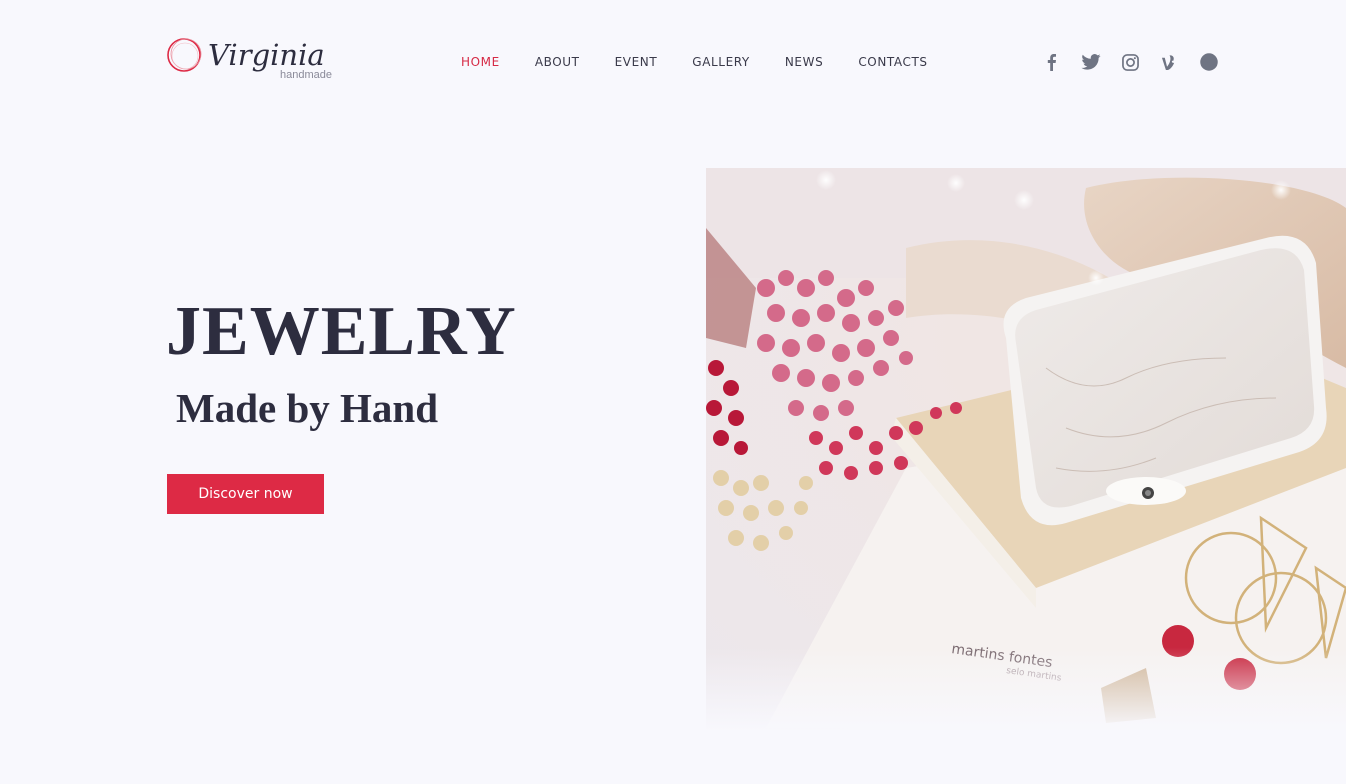 The image size is (1346, 784). What do you see at coordinates (306, 75) in the screenshot?
I see `logo-tagline: handmade` at bounding box center [306, 75].